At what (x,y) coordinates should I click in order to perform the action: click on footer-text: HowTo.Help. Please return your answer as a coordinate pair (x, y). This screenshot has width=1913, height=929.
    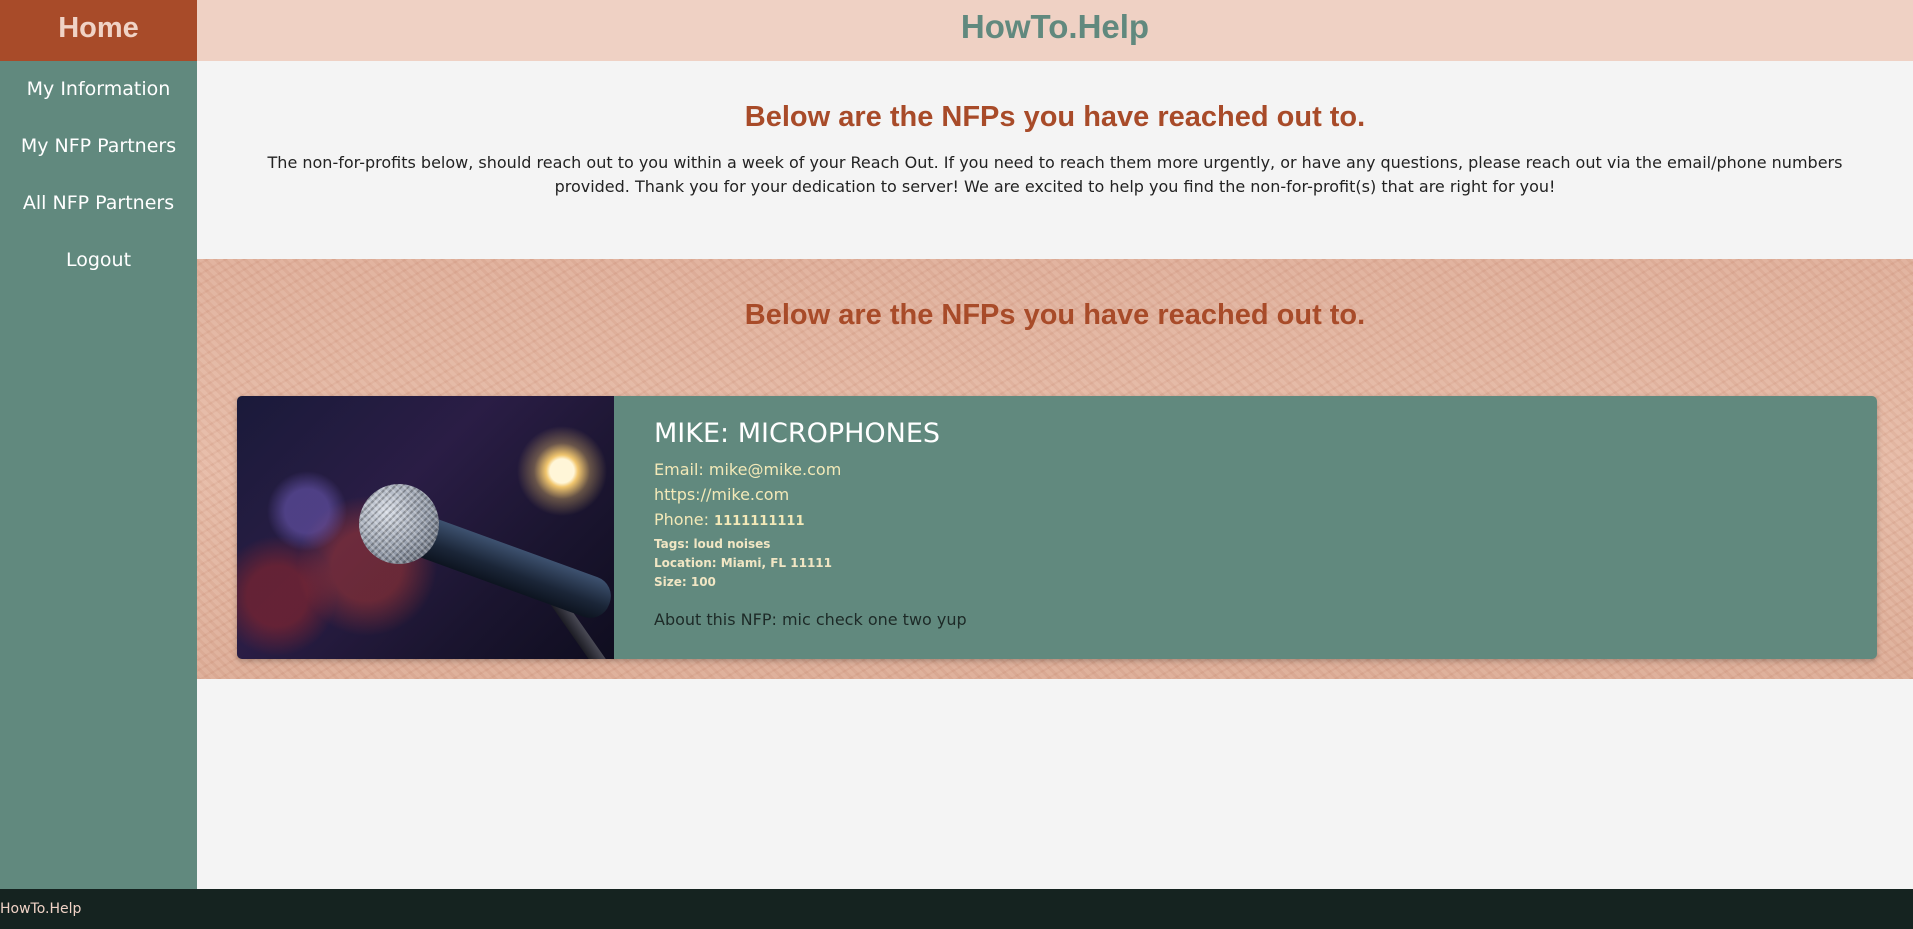
    Looking at the image, I should click on (41, 909).